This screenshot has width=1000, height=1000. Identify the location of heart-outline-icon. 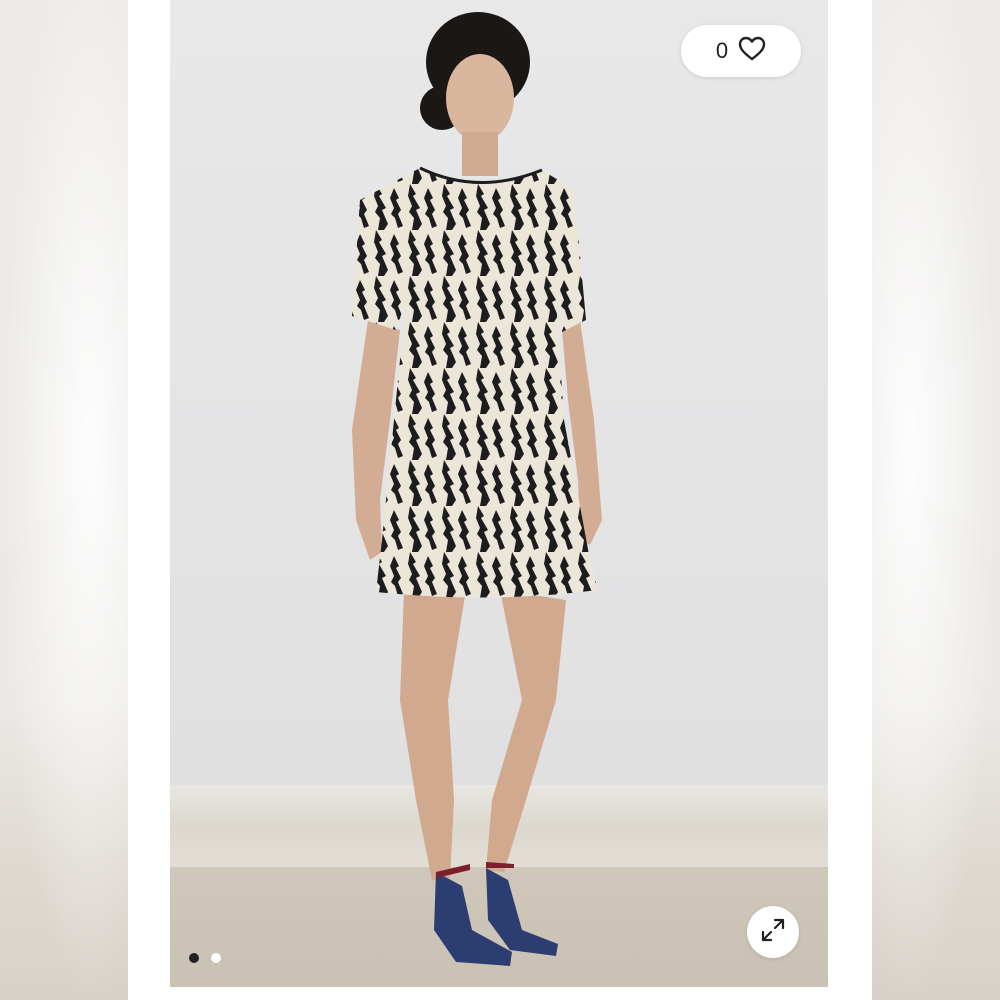
(752, 51).